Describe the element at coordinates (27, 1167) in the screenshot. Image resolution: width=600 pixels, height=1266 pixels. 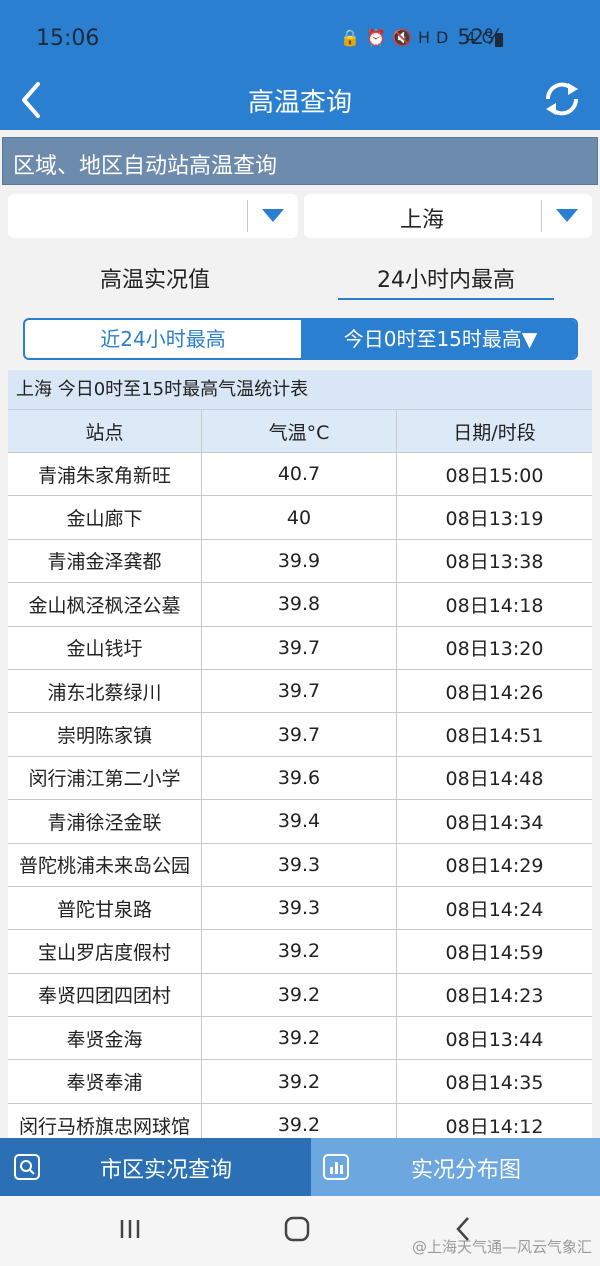
I see `search-icon` at that location.